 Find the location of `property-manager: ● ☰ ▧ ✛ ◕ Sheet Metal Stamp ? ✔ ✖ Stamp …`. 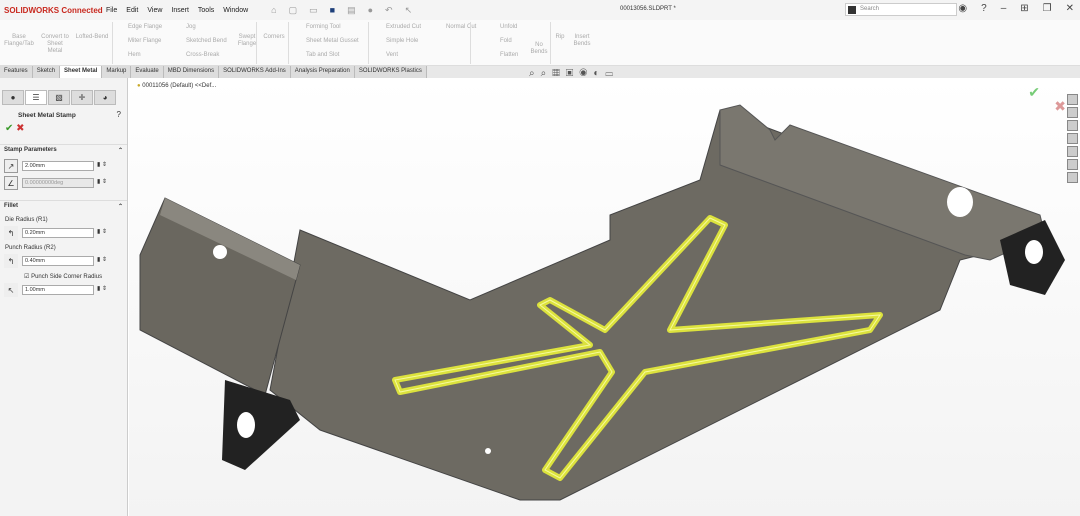

property-manager: ● ☰ ▧ ✛ ◕ Sheet Metal Stamp ? ✔ ✖ Stamp … is located at coordinates (64, 297).